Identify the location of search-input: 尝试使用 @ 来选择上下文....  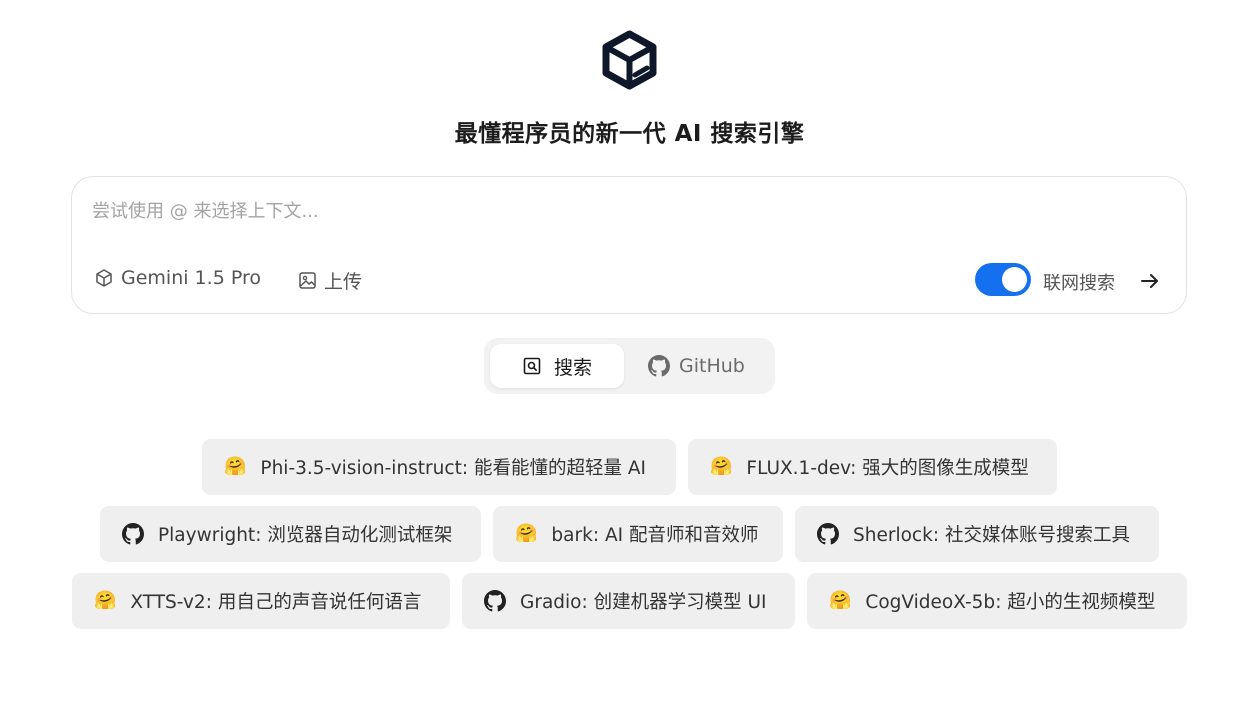
(205, 210).